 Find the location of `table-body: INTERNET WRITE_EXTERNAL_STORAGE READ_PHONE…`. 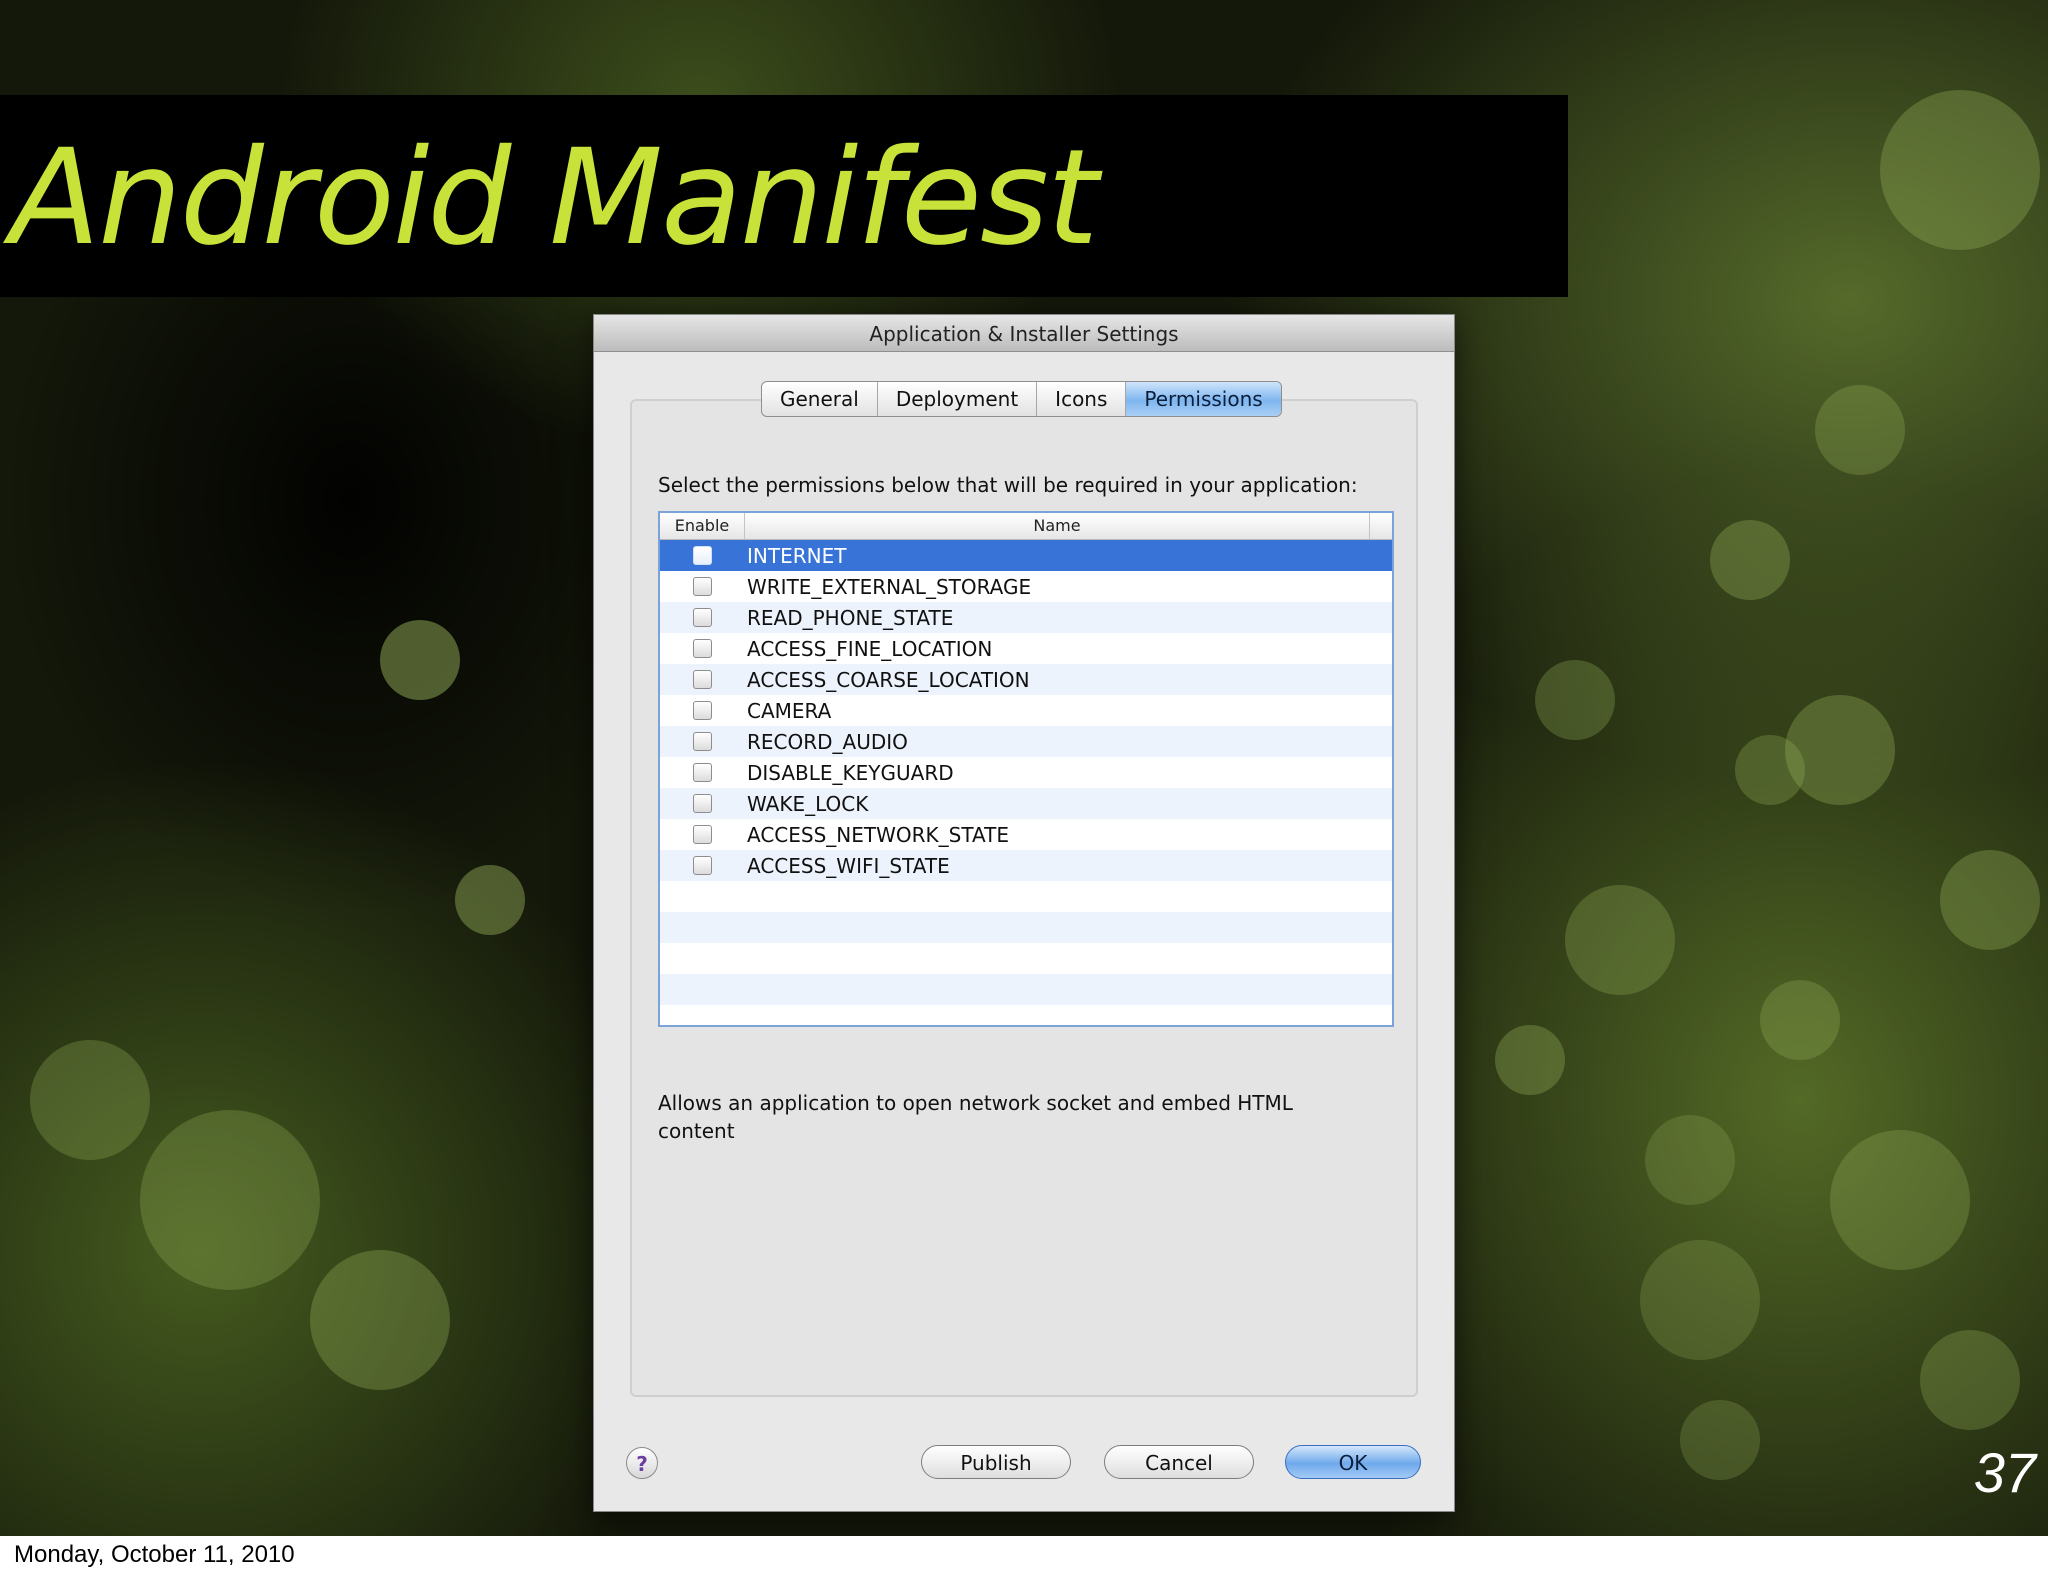

table-body: INTERNET WRITE_EXTERNAL_STORAGE READ_PHONE… is located at coordinates (1026, 782).